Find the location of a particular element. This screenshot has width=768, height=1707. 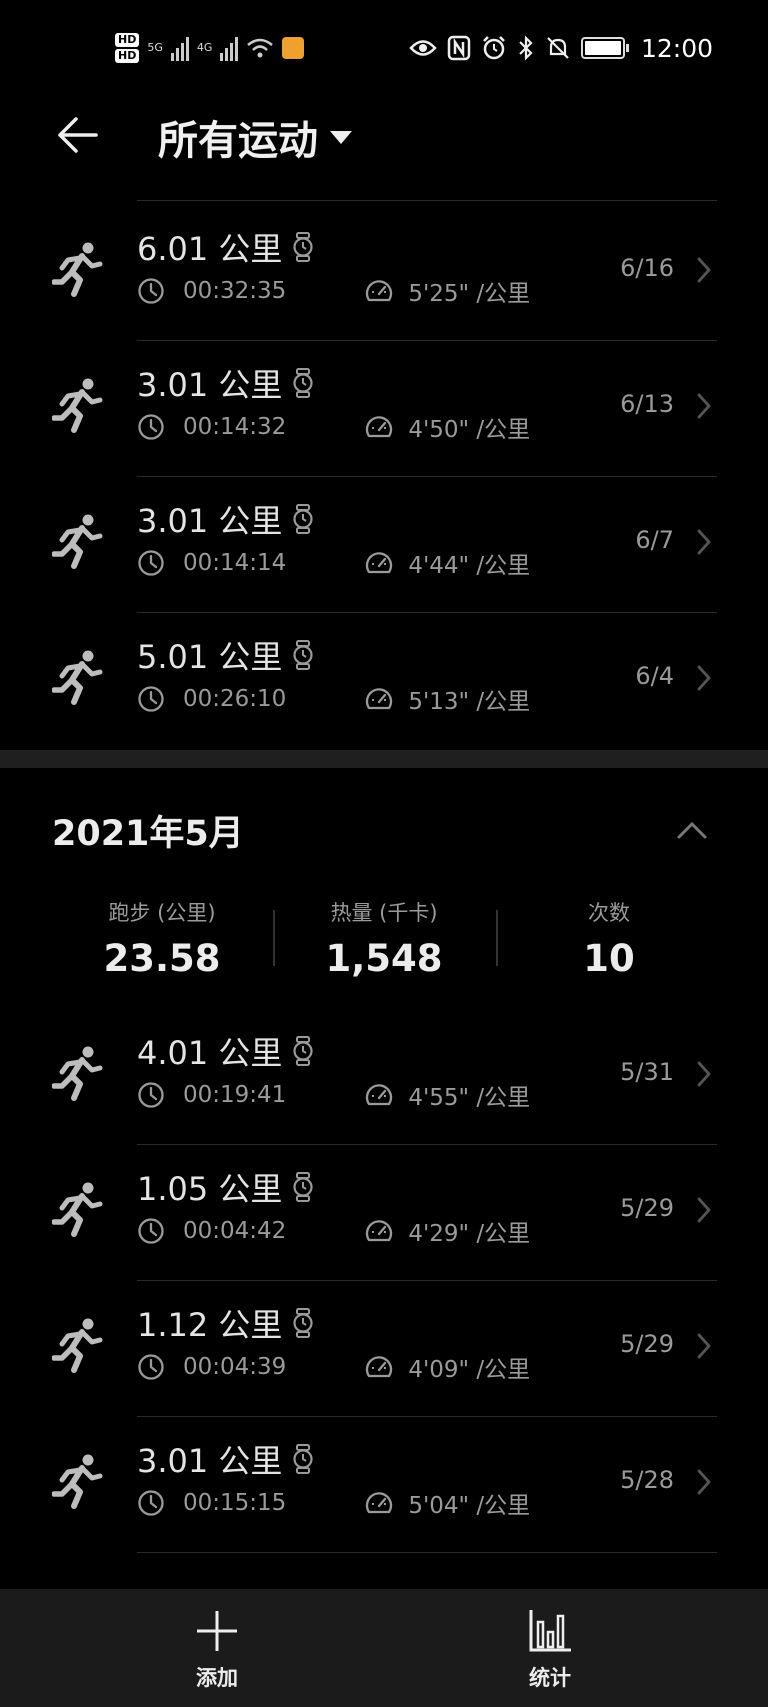

run-meta: 00:14:14 4'44" /公里 is located at coordinates (333, 563).